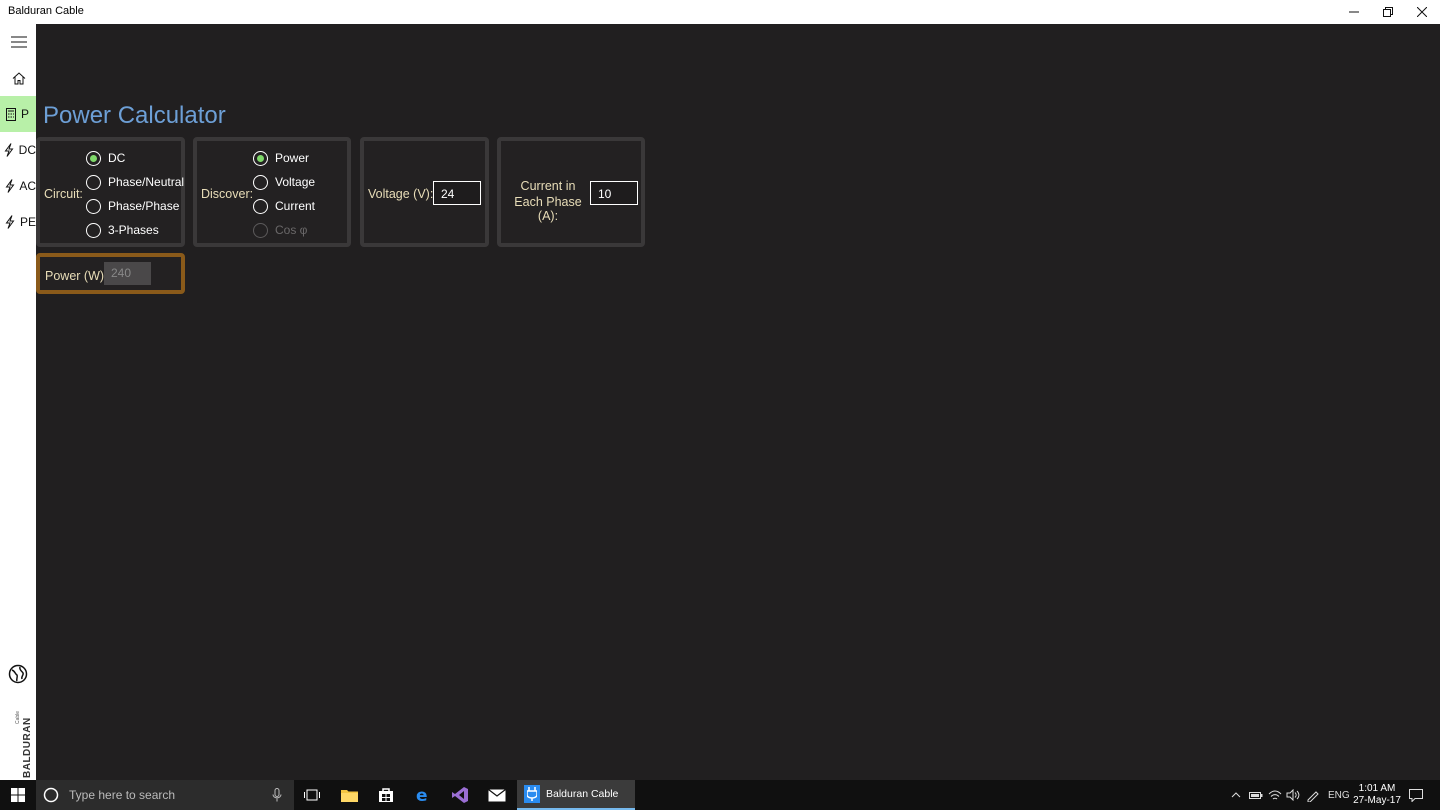 Image resolution: width=1440 pixels, height=810 pixels. Describe the element at coordinates (295, 182) in the screenshot. I see `radio-label: Voltage` at that location.